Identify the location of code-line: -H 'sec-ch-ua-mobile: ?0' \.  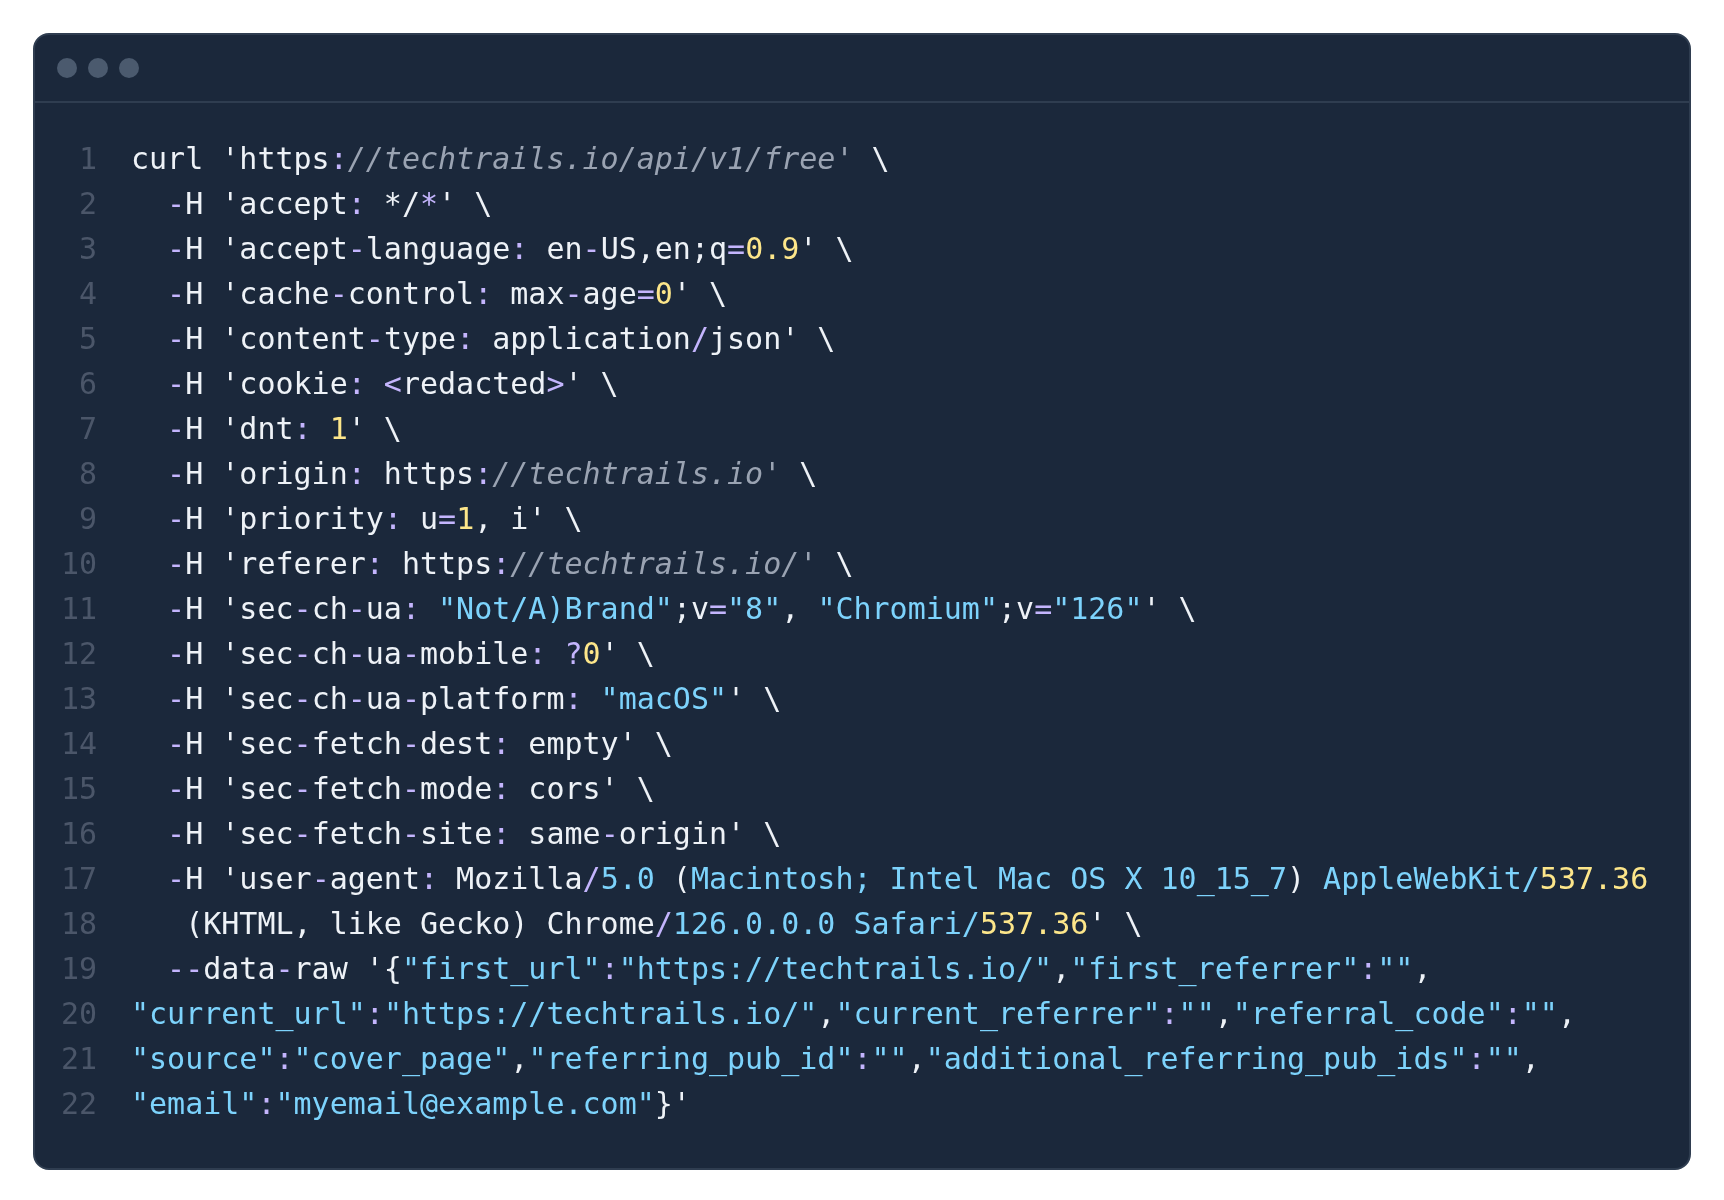
(410, 654).